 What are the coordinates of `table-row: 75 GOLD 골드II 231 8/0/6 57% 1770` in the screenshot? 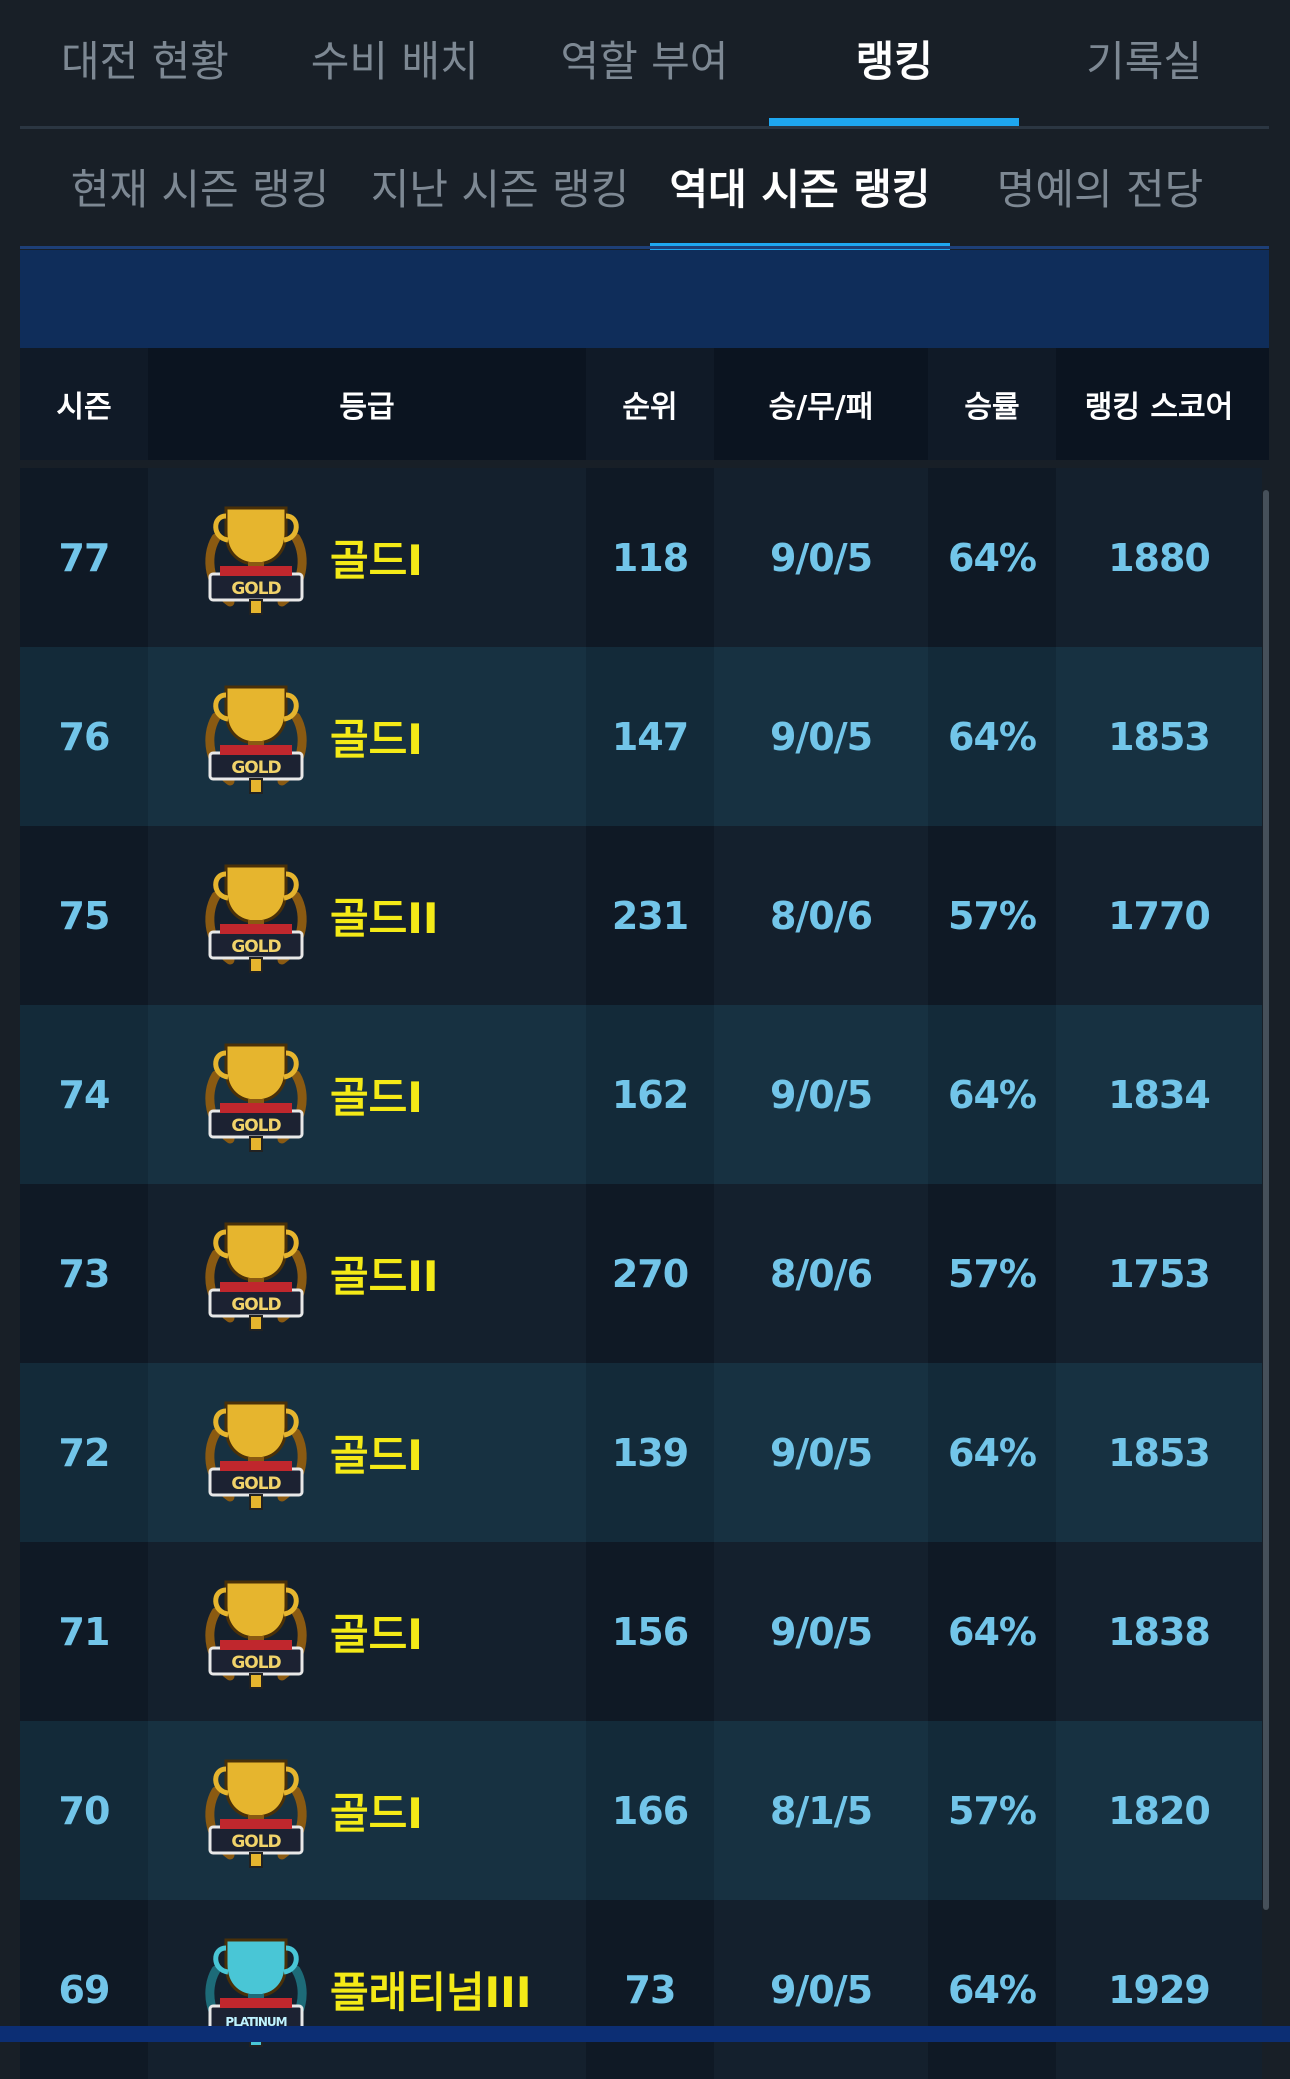 It's located at (641, 915).